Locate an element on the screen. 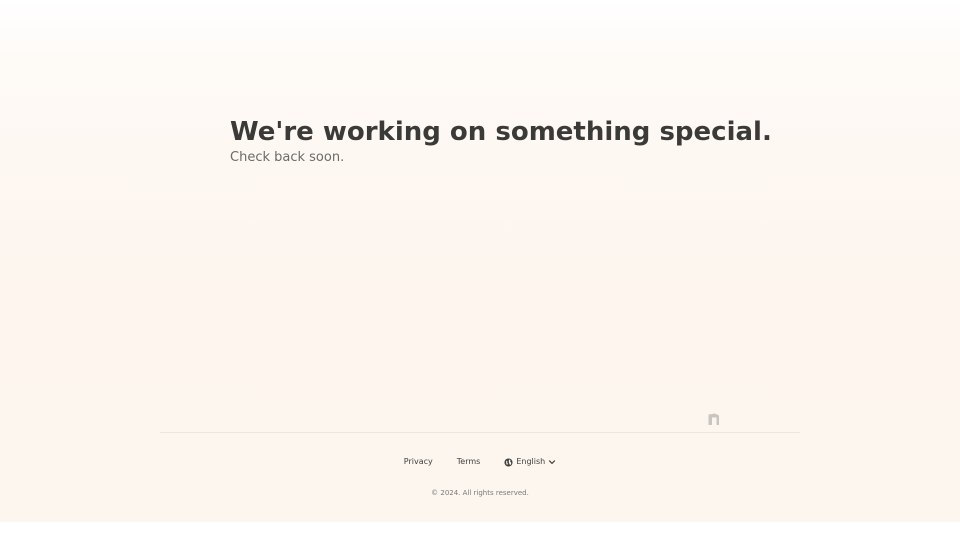 The image size is (960, 540). chevron-down-icon is located at coordinates (552, 462).